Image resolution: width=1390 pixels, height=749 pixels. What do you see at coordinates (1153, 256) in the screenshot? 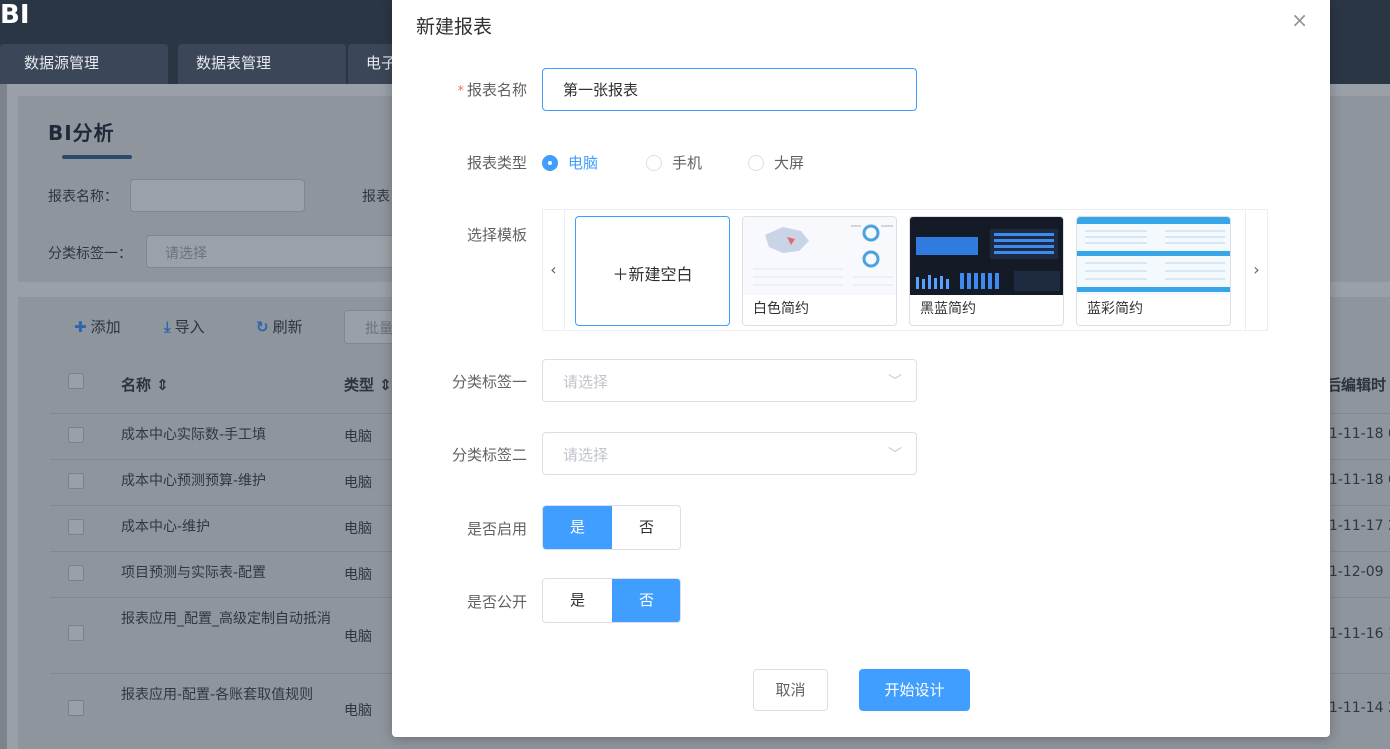
I see `template-blue-color-thumbnail` at bounding box center [1153, 256].